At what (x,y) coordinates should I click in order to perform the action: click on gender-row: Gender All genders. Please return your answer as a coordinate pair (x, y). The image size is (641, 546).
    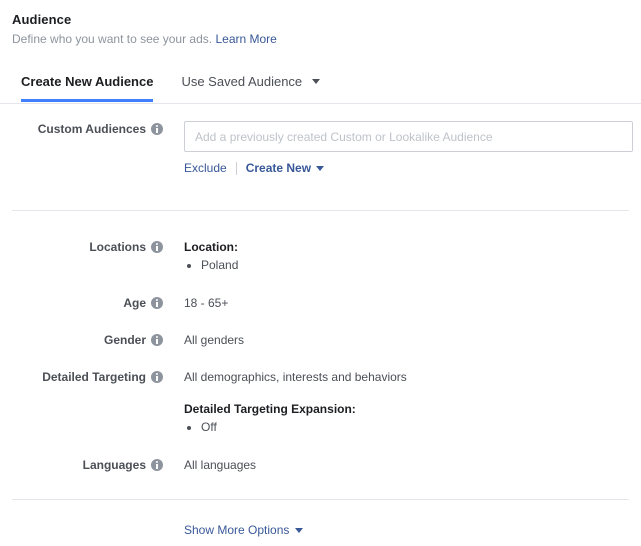
    Looking at the image, I should click on (320, 340).